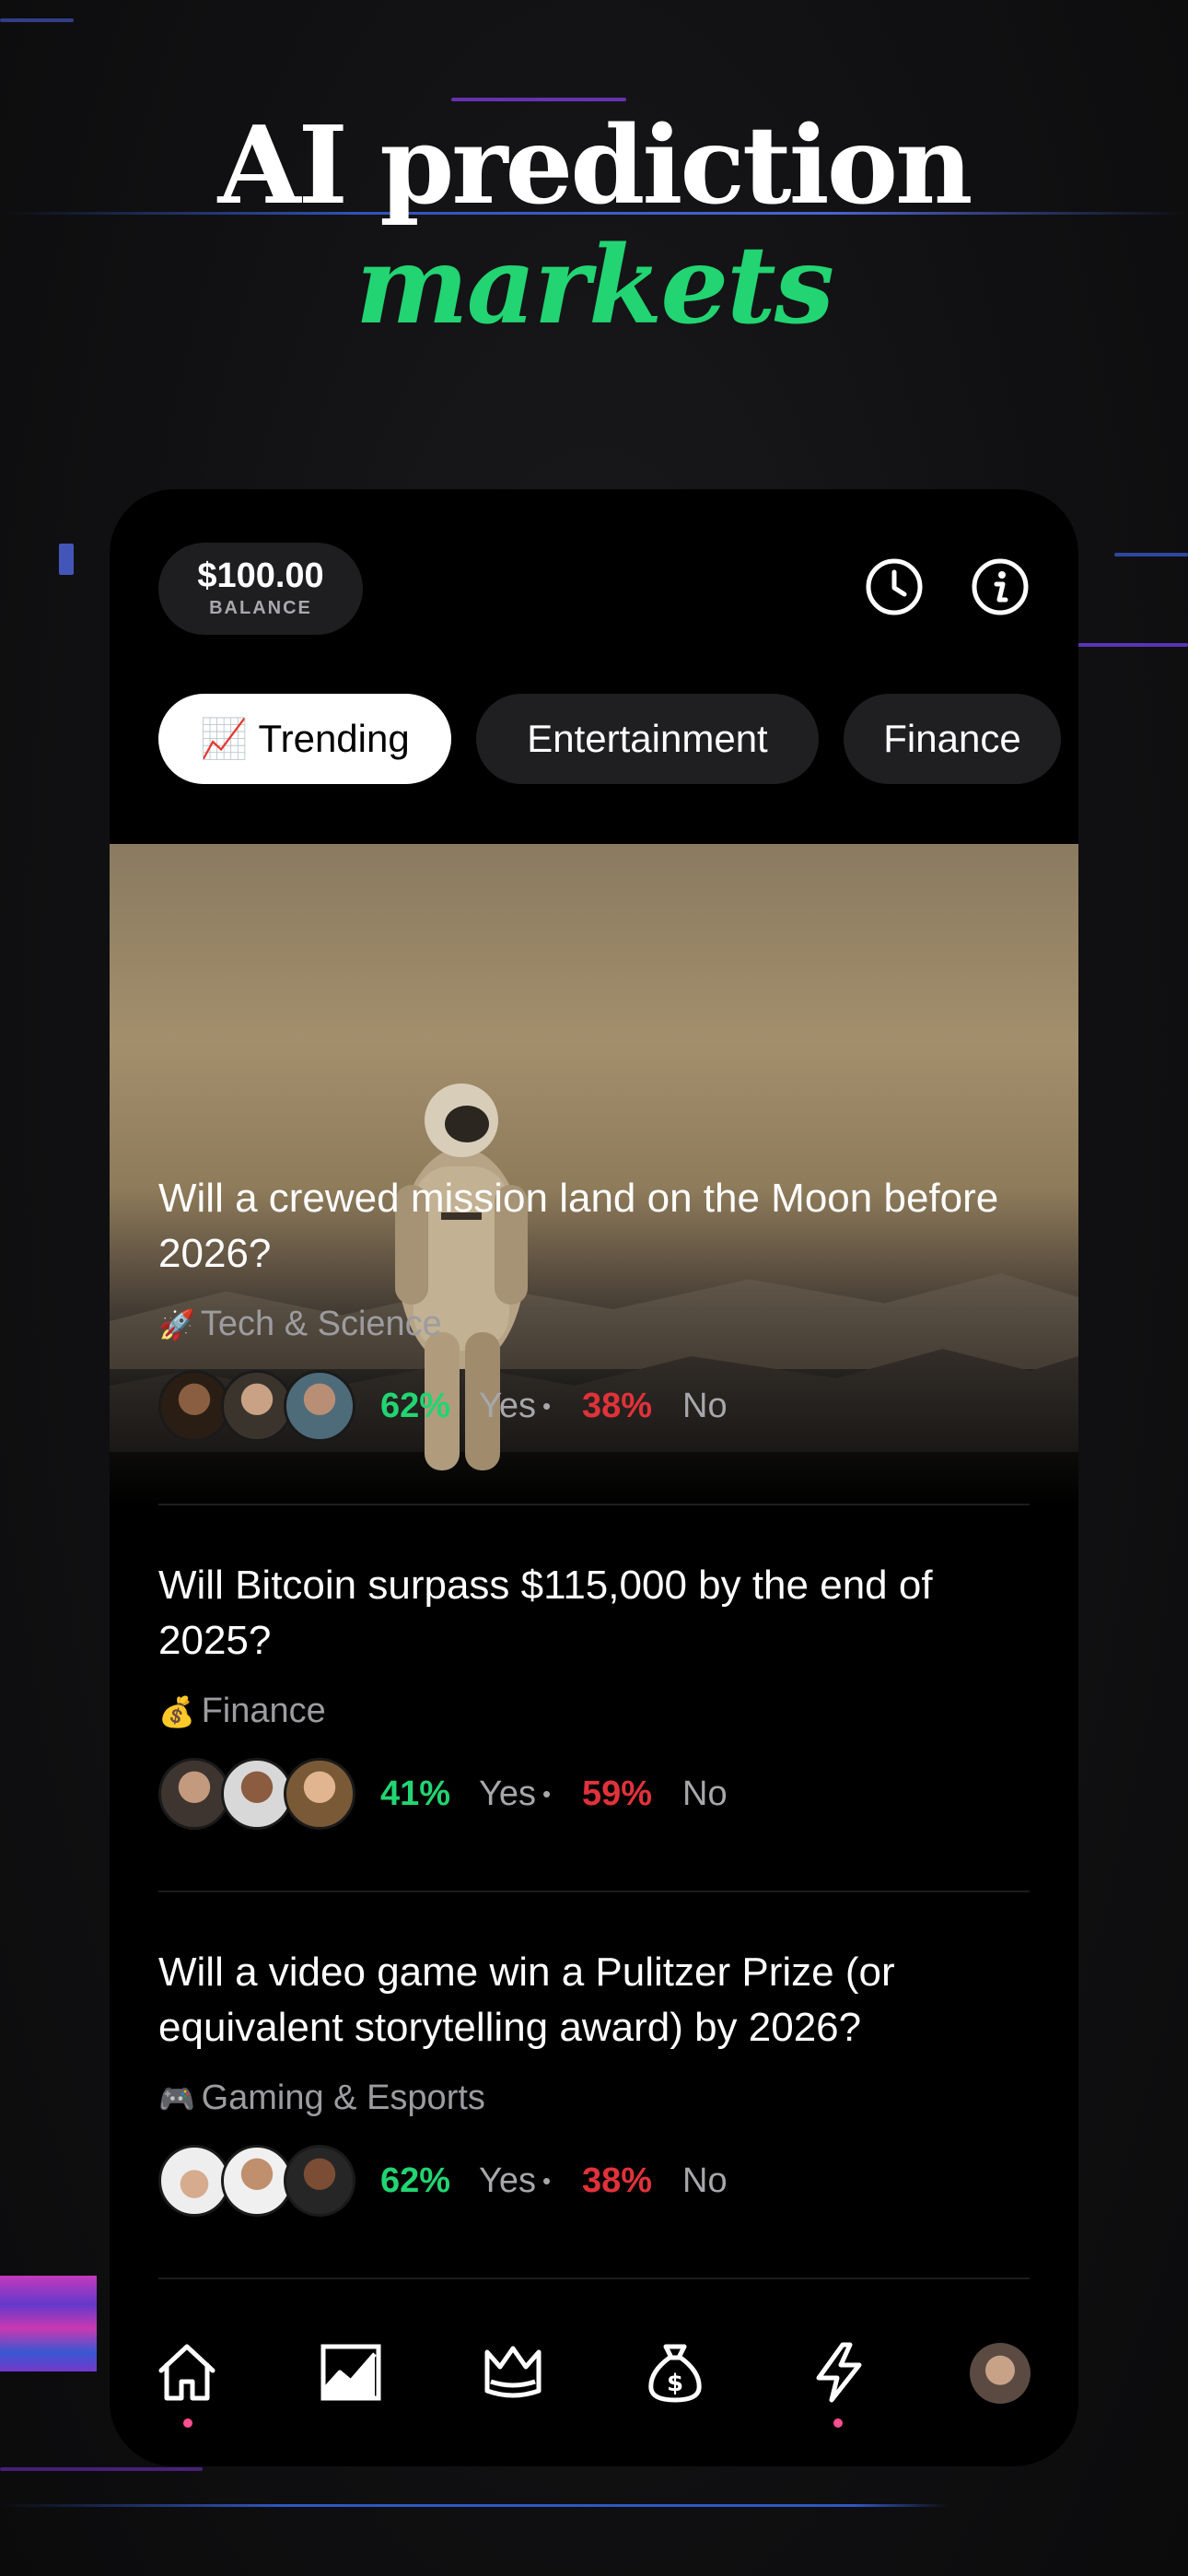  I want to click on tab-trending-label: Trending, so click(334, 738).